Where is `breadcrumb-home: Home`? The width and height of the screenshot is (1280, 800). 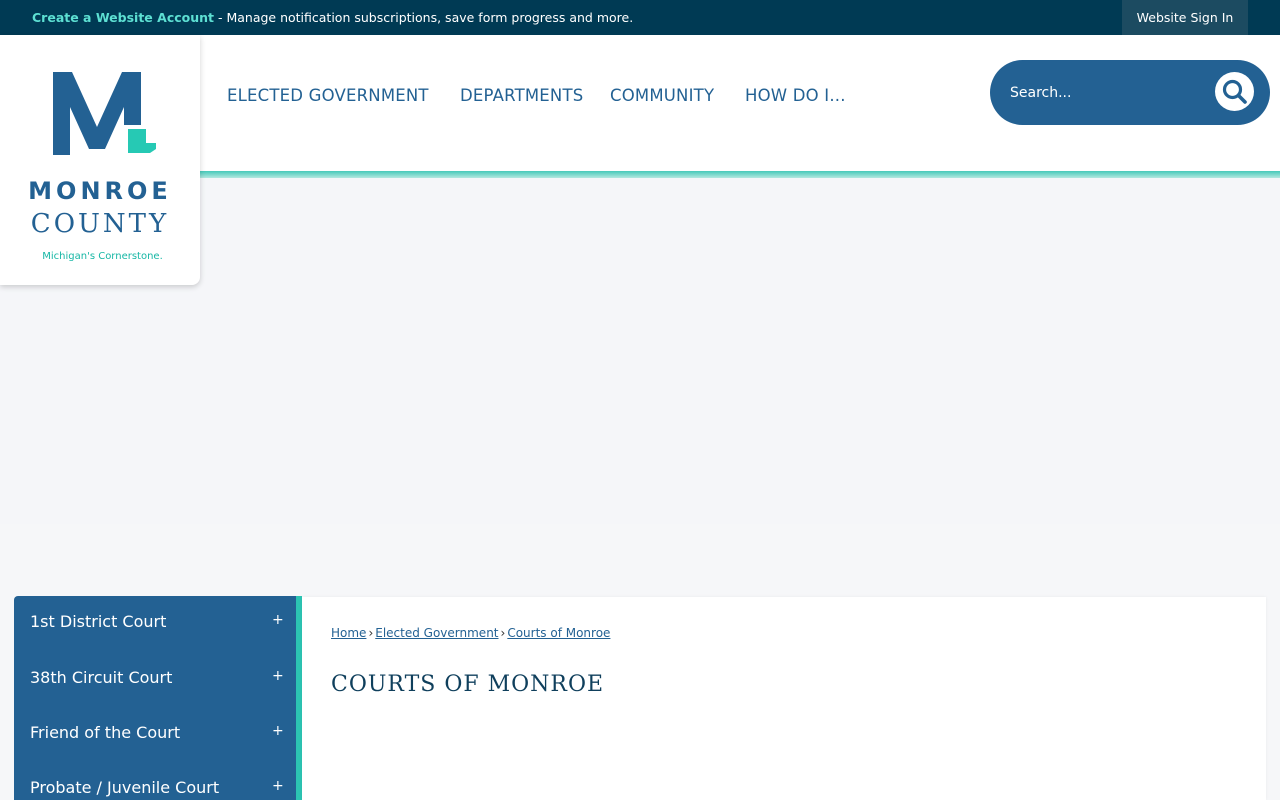
breadcrumb-home: Home is located at coordinates (348, 633).